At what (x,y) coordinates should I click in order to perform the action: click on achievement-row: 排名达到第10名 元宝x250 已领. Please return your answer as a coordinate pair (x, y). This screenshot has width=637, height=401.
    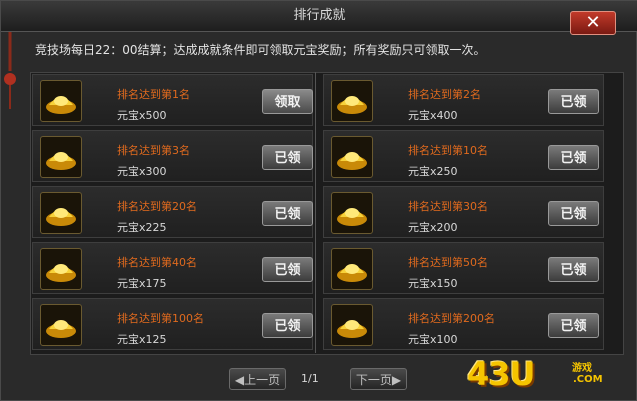
    Looking at the image, I should click on (463, 156).